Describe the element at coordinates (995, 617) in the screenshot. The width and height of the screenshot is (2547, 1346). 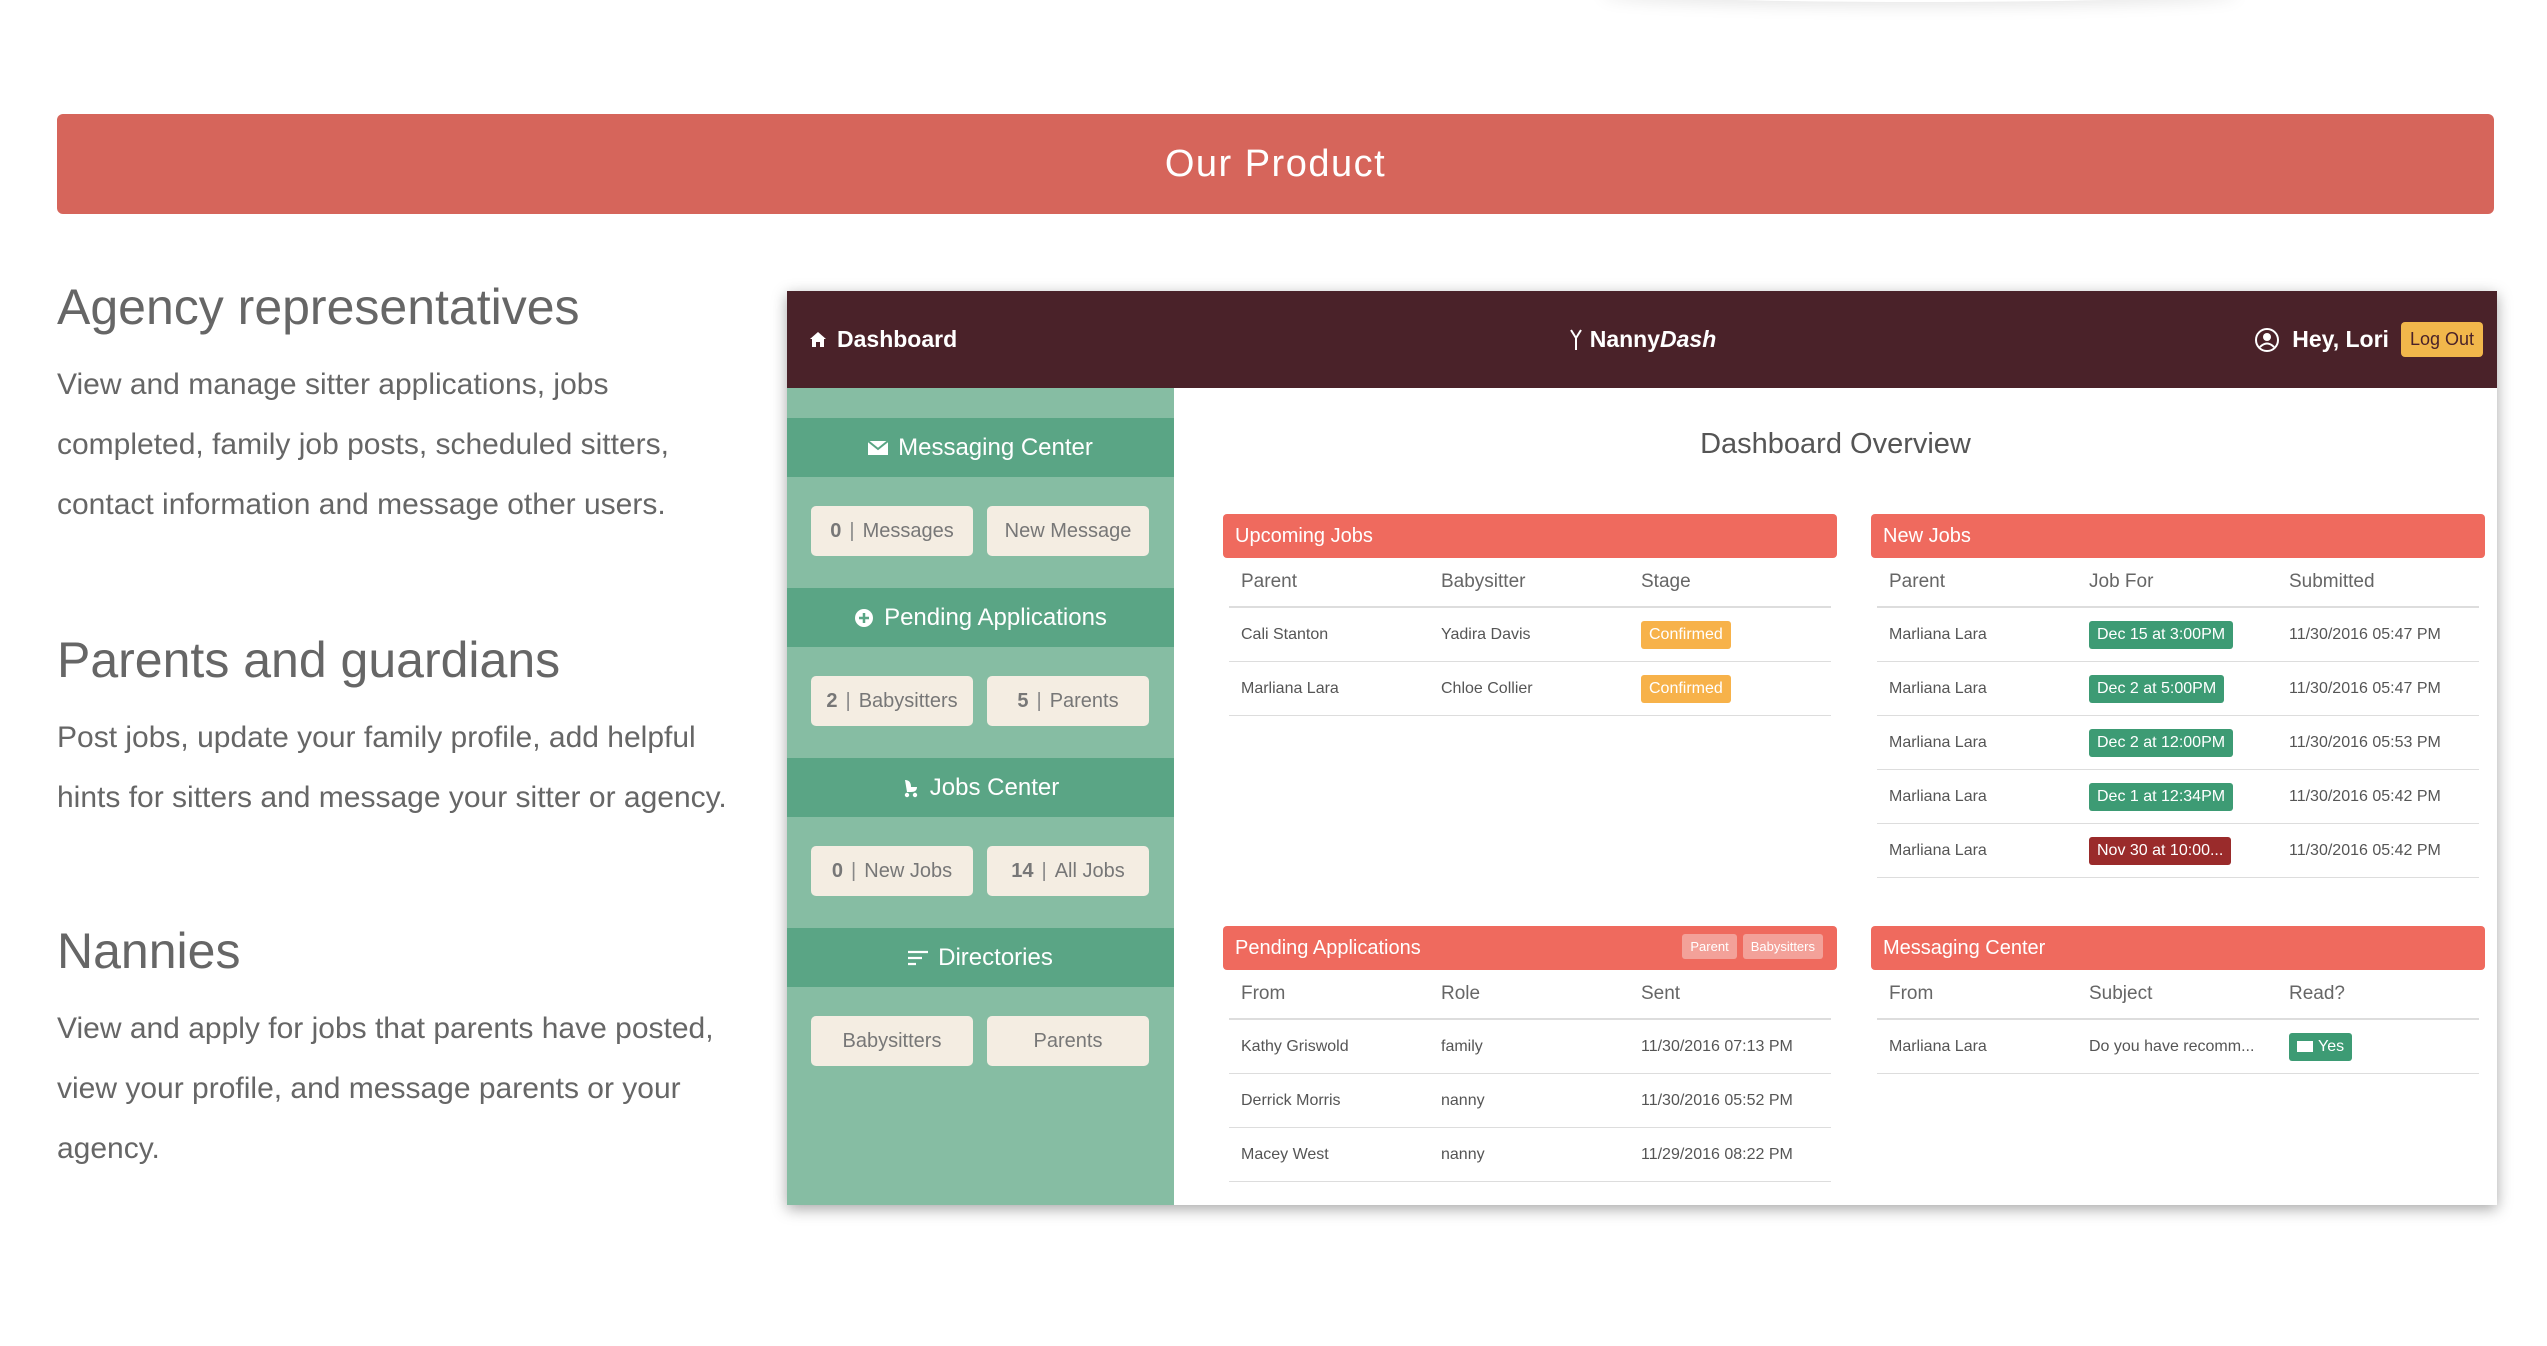
I see `sidebar-section-title: Pending Applications` at that location.